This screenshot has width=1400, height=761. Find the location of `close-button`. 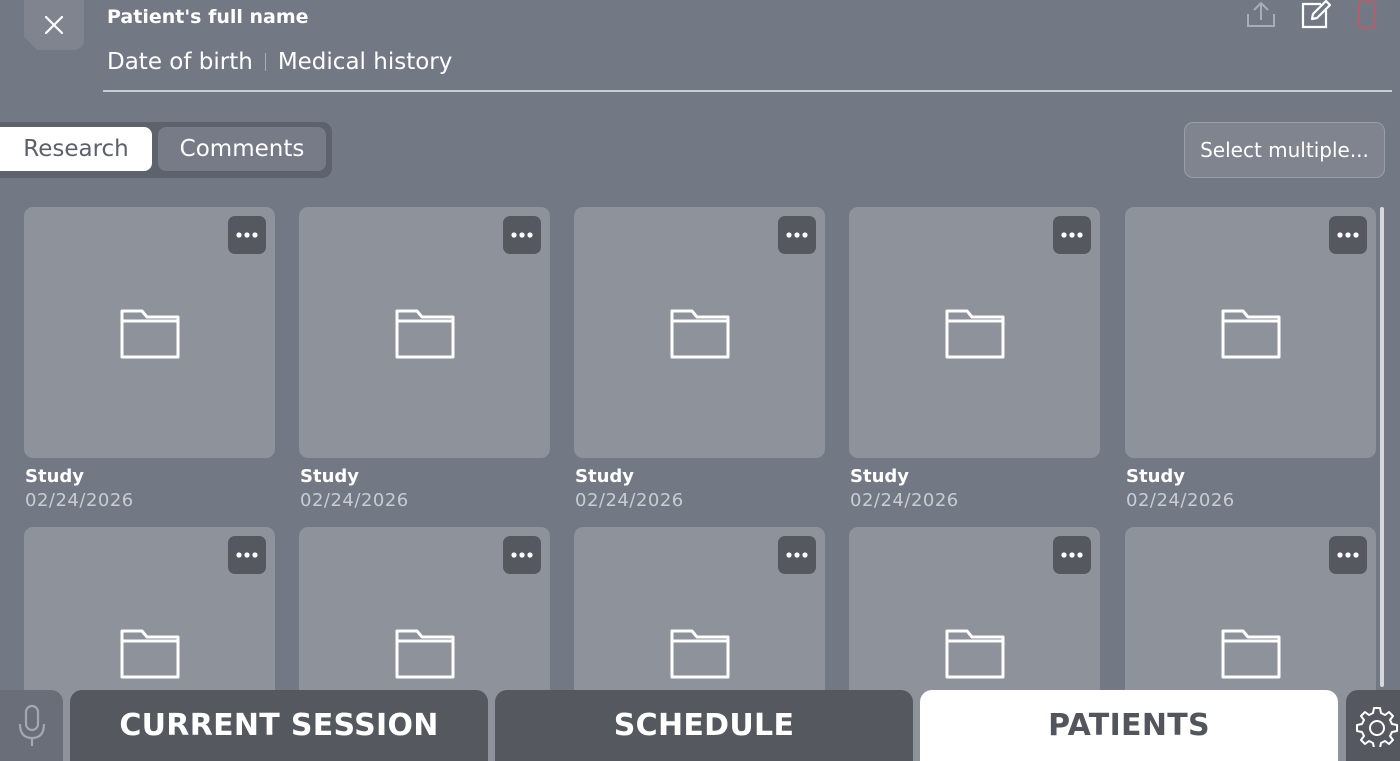

close-button is located at coordinates (54, 25).